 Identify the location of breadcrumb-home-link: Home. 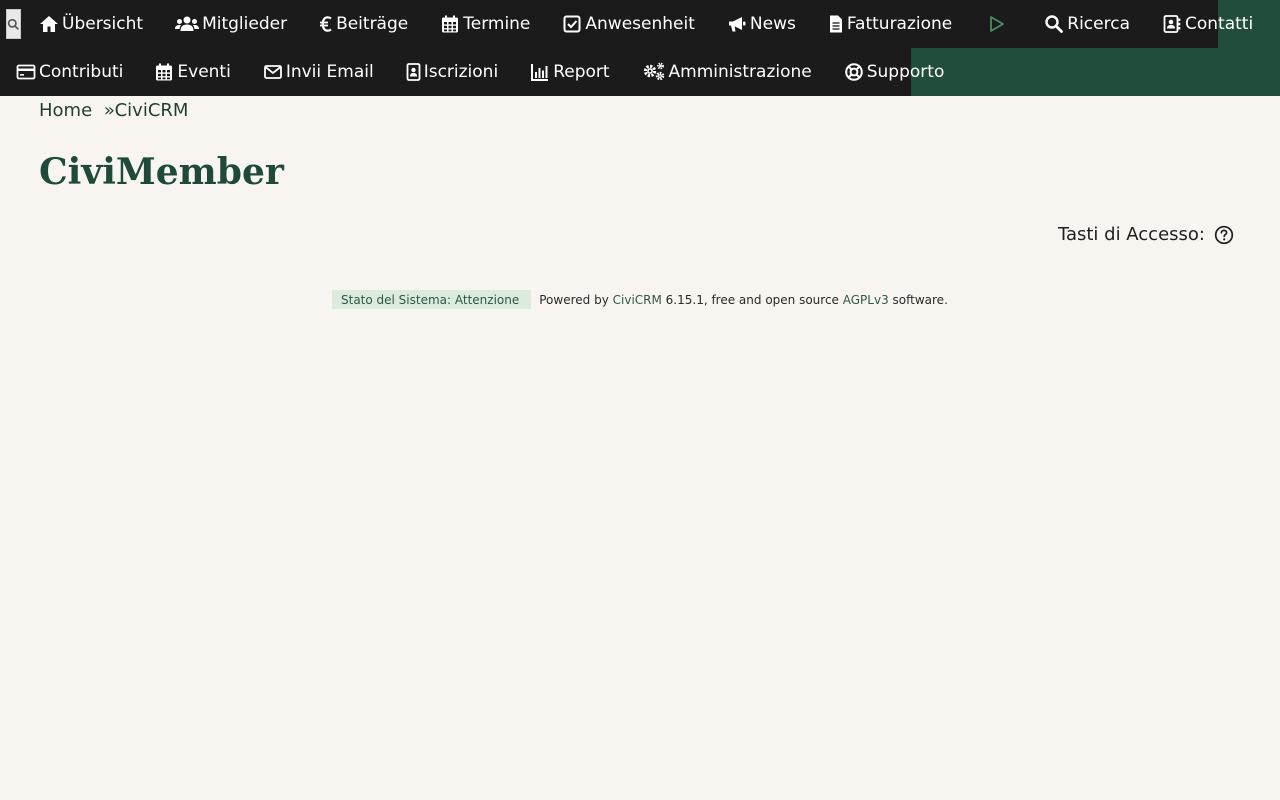
(65, 110).